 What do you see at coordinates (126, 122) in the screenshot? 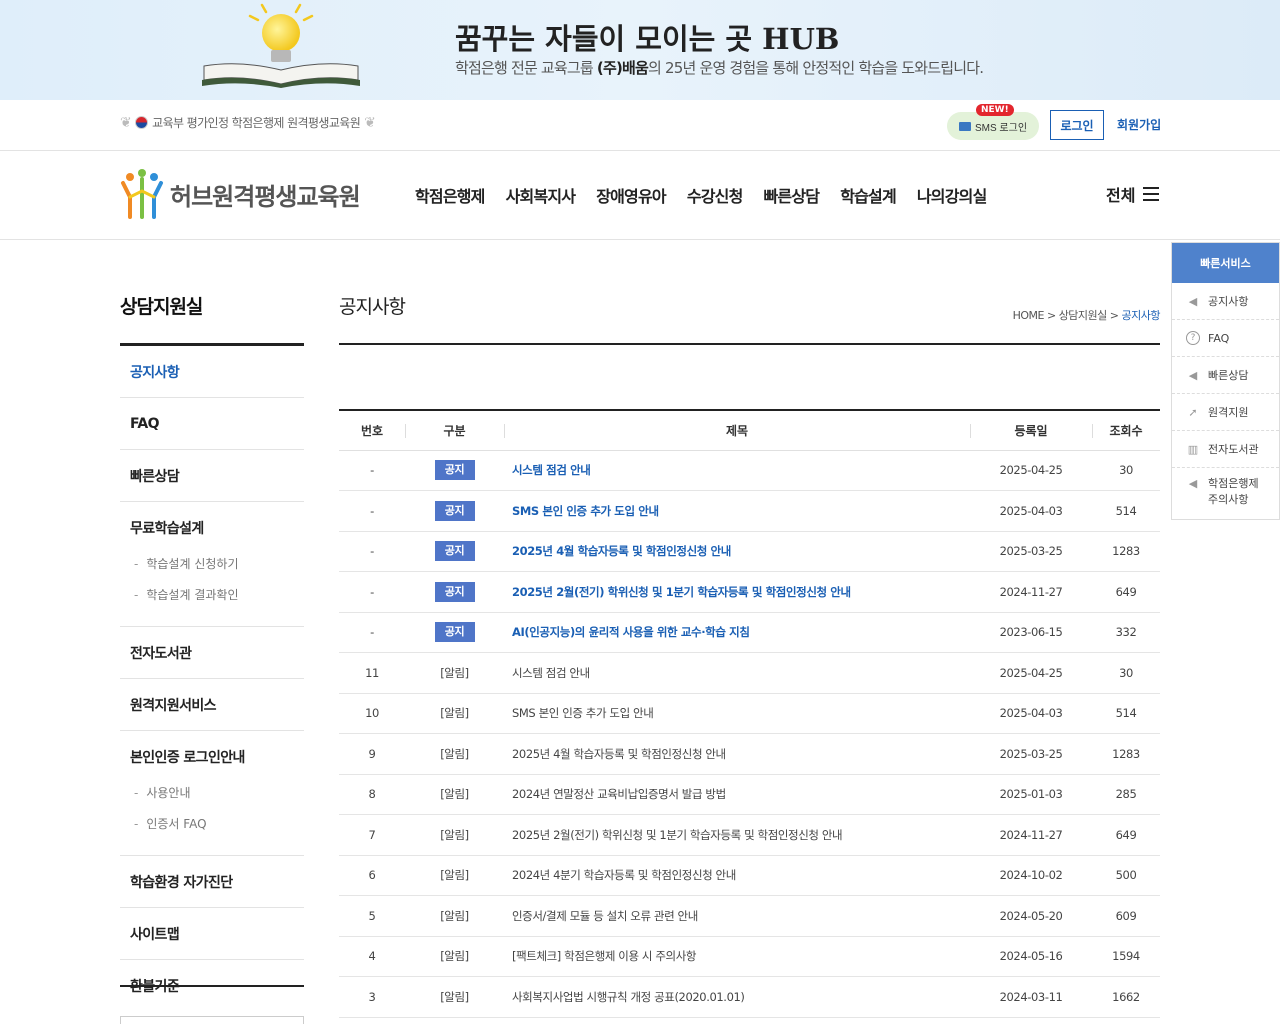
I see `laurel-left-icon: ❦` at bounding box center [126, 122].